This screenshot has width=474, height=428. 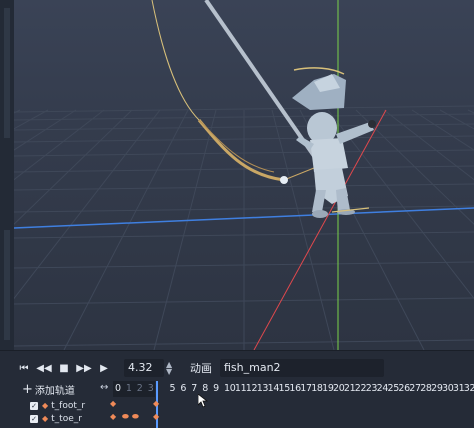 I want to click on plus-icon: +, so click(x=27, y=389).